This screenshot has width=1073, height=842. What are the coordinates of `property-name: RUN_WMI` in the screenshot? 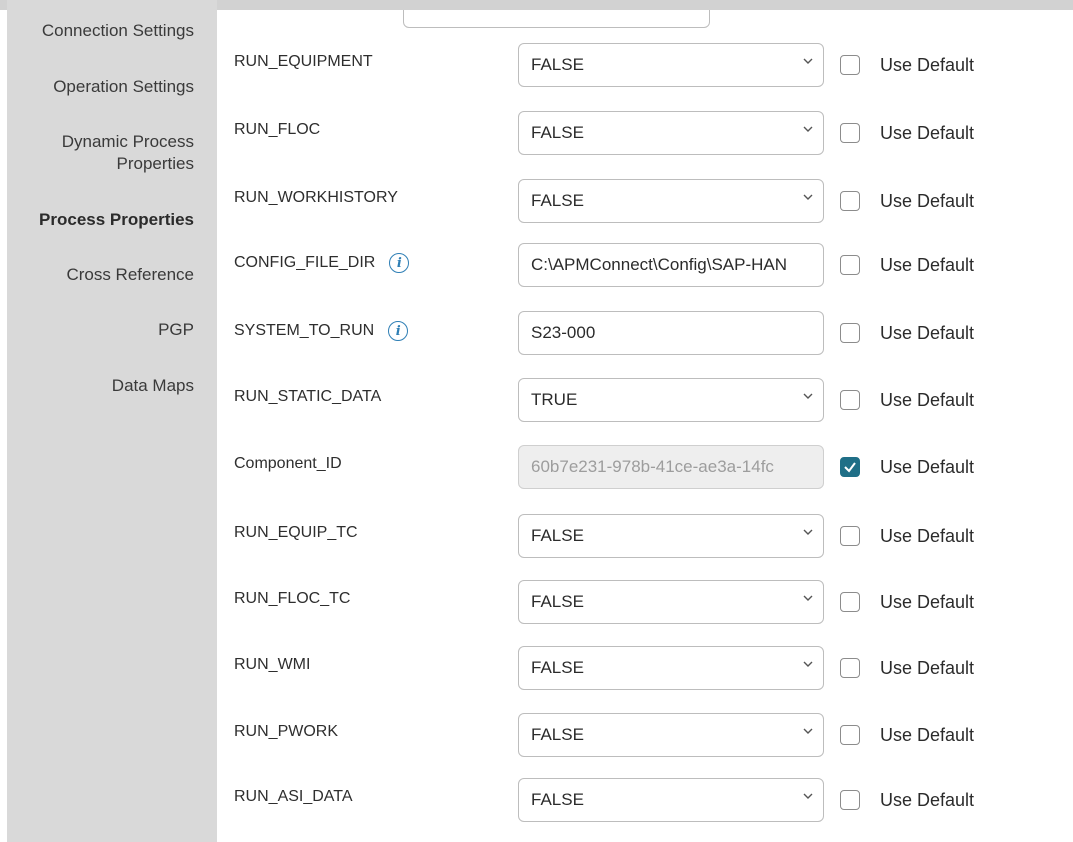 It's located at (272, 664).